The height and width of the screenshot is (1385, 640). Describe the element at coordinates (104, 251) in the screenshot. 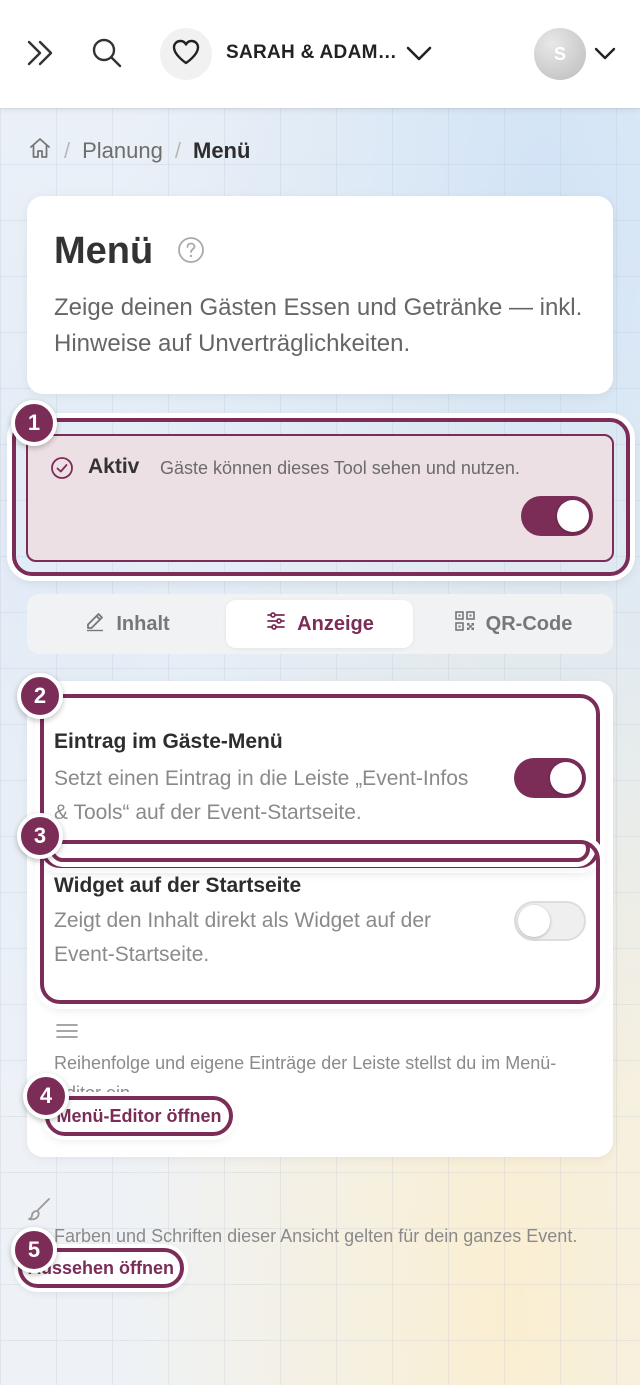

I see `page-title: Menü` at that location.